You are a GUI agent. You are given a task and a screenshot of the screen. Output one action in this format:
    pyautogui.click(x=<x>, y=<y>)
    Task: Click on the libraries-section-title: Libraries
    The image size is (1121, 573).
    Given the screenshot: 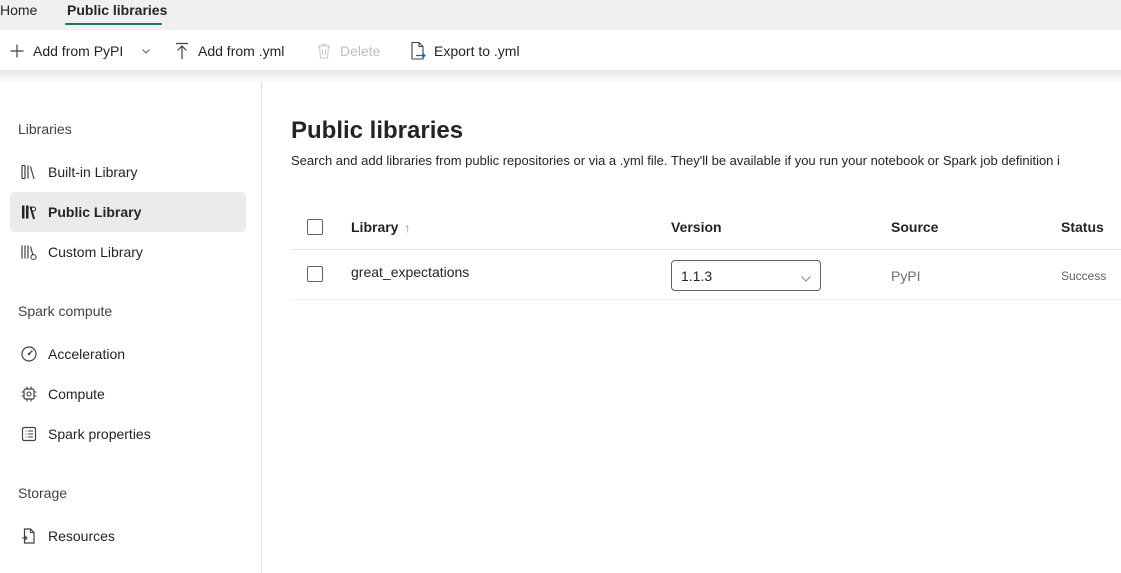 What is the action you would take?
    pyautogui.click(x=45, y=129)
    